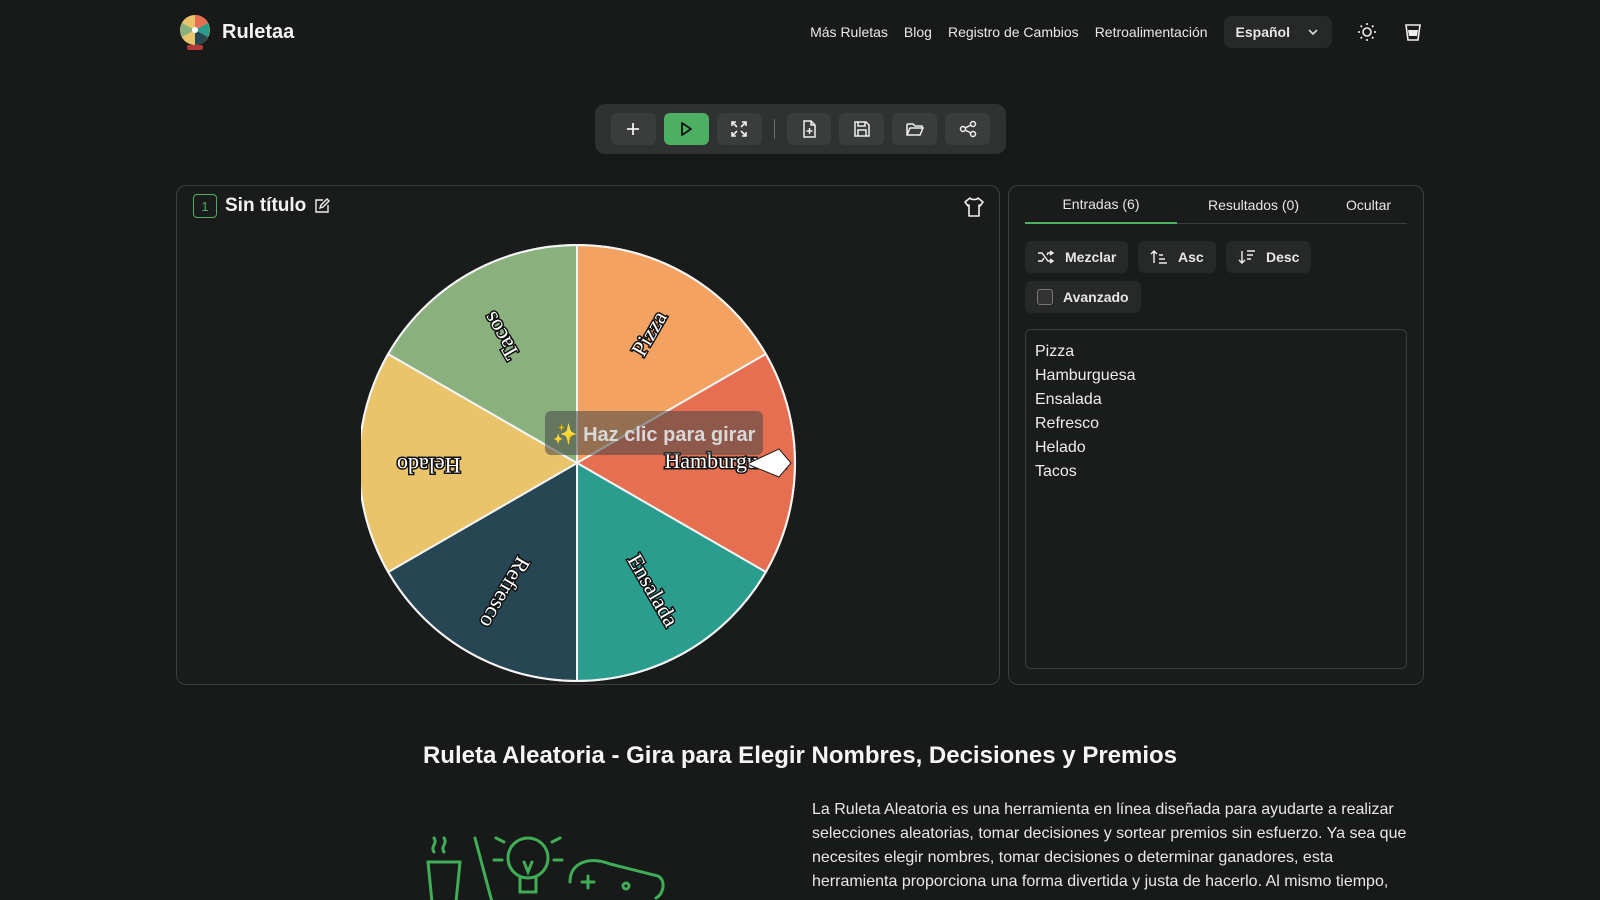  I want to click on spin-cta-text: ✨ Haz clic para girar, so click(654, 434).